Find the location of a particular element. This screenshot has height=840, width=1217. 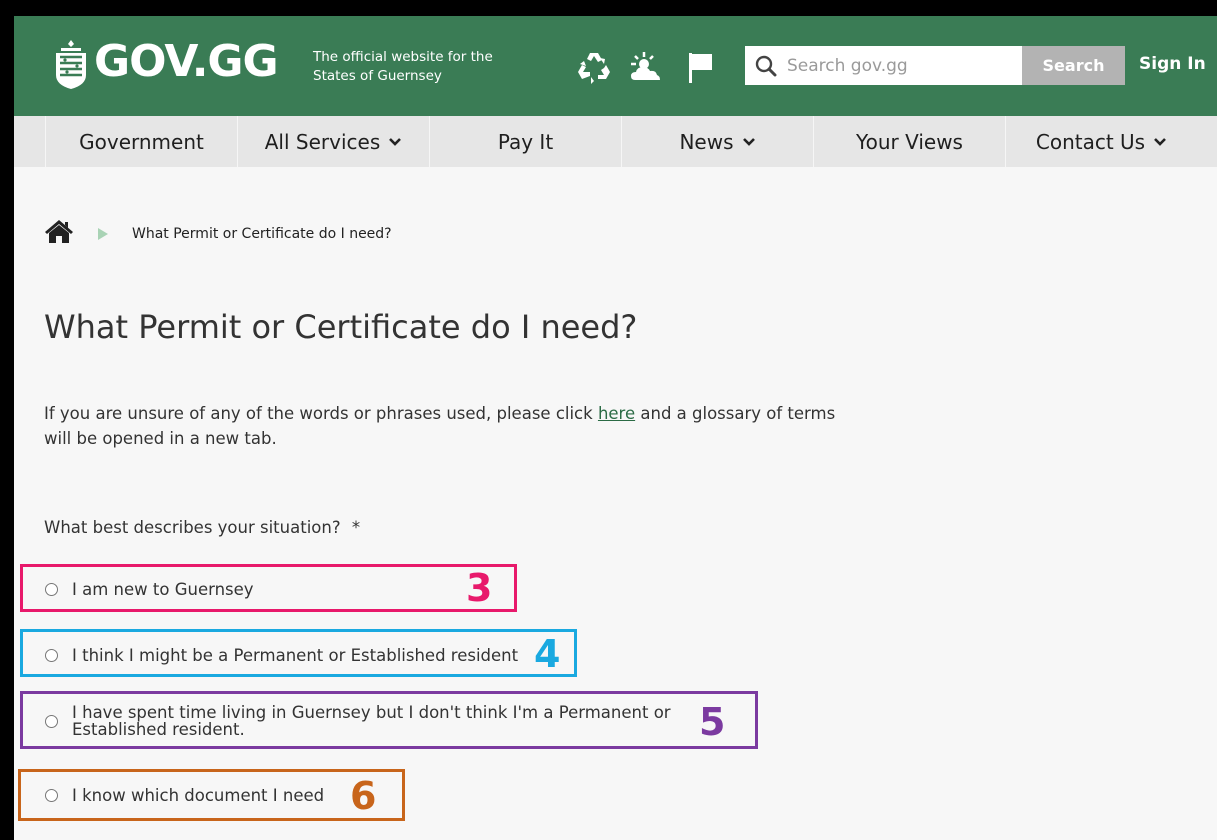

annotation-number: 3 is located at coordinates (479, 588).